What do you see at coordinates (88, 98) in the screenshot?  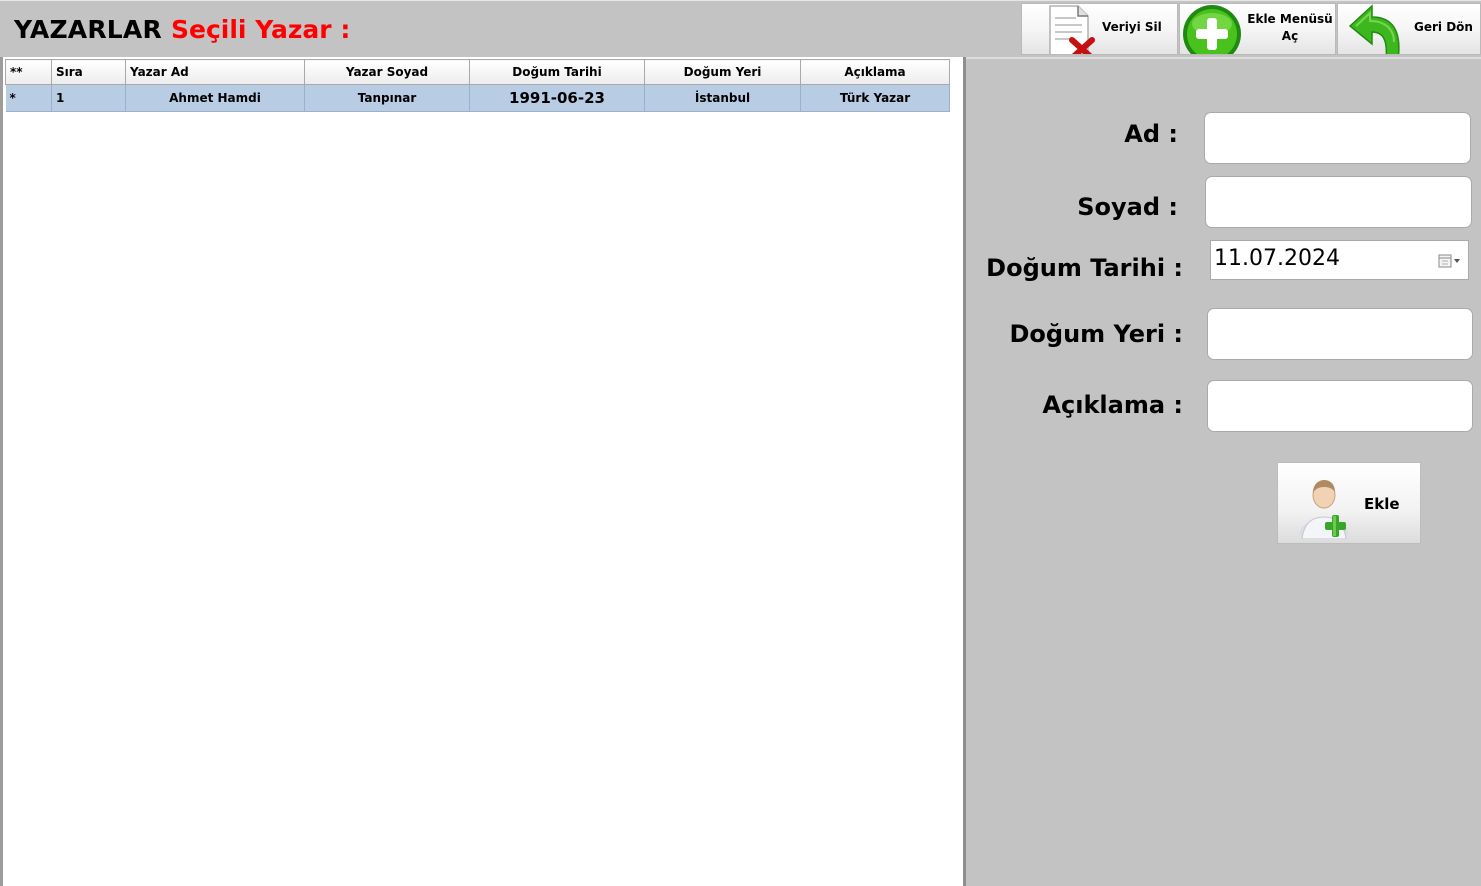 I see `sira-cell: 1` at bounding box center [88, 98].